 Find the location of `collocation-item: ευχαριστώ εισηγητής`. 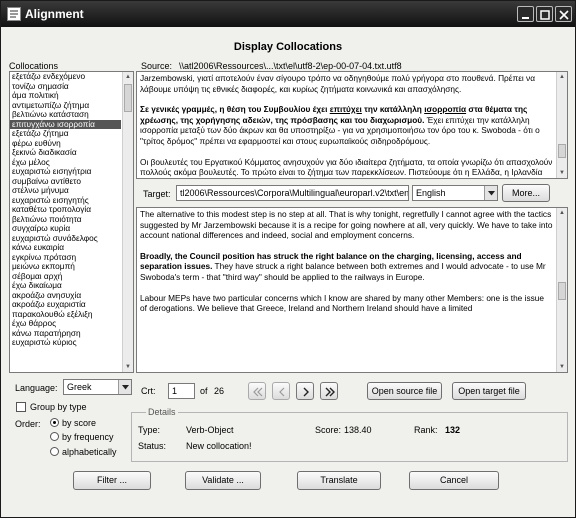

collocation-item: ευχαριστώ εισηγητής is located at coordinates (65, 201).